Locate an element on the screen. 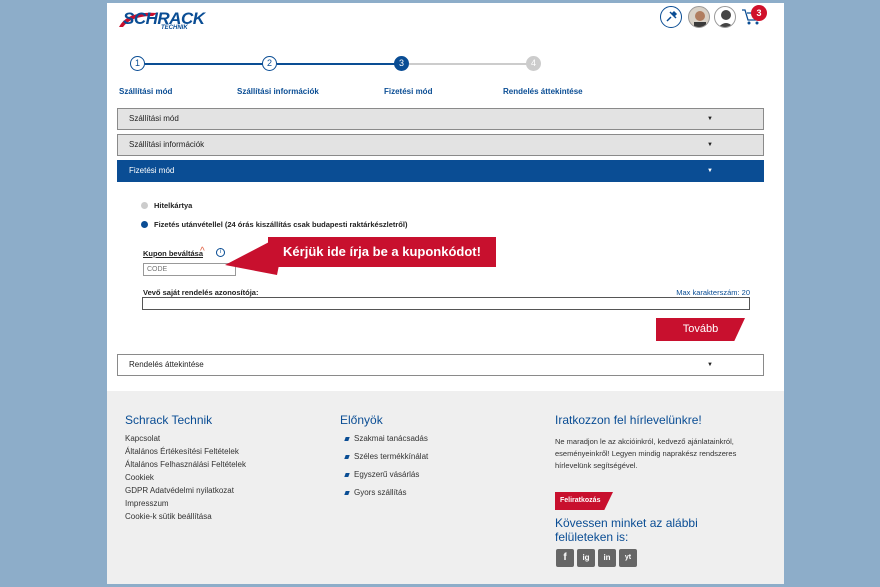 The height and width of the screenshot is (587, 880). linkedin-icon: in is located at coordinates (607, 558).